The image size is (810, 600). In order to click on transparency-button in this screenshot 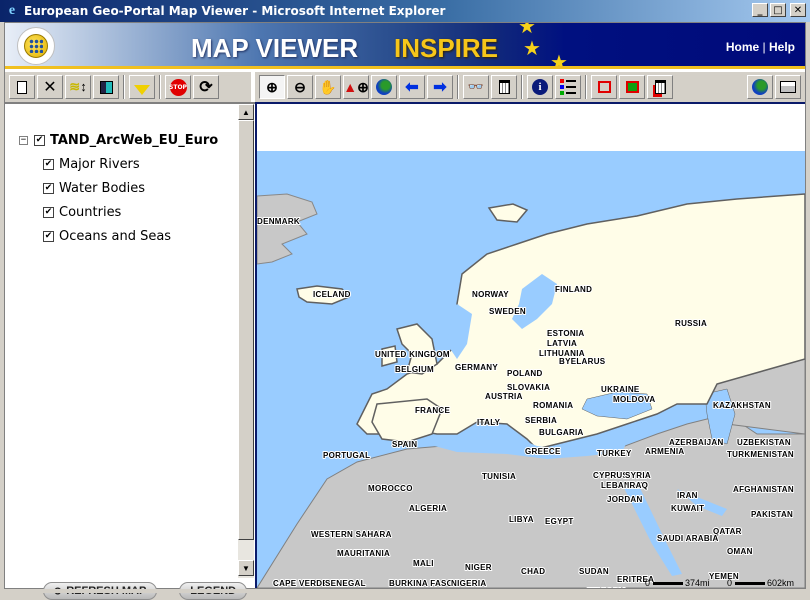, I will do `click(106, 87)`.